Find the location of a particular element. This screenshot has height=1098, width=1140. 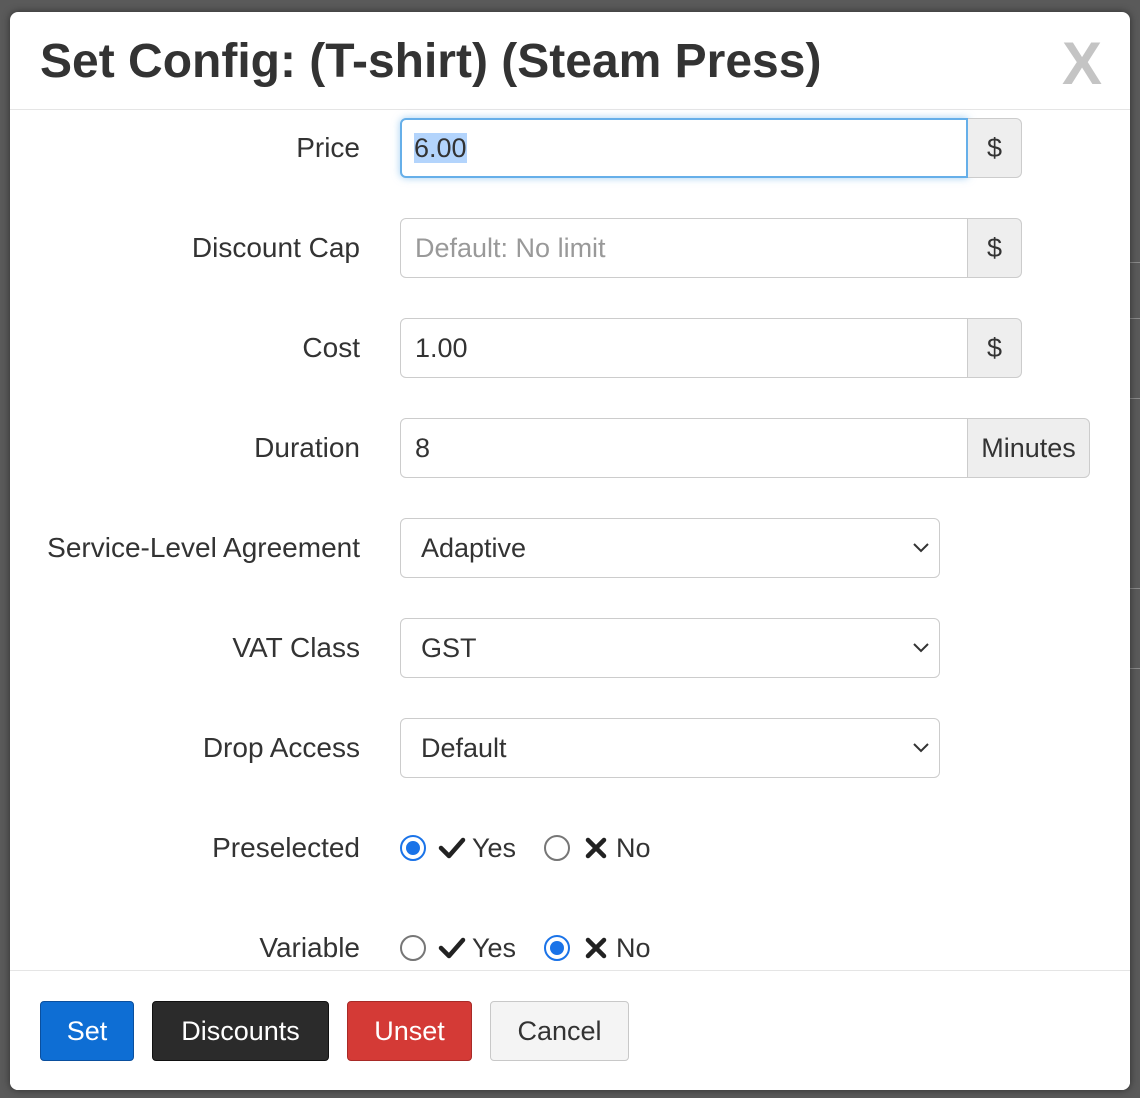

variable-yes-radio is located at coordinates (413, 948).